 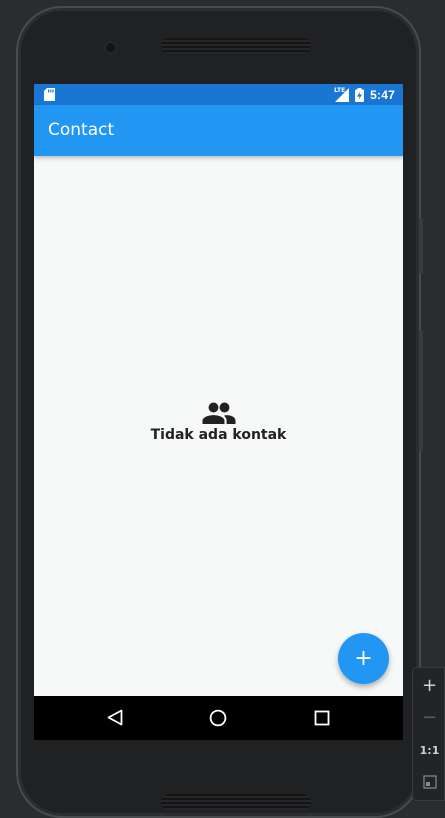 I want to click on lte-signal-icon: LTE, so click(x=342, y=94).